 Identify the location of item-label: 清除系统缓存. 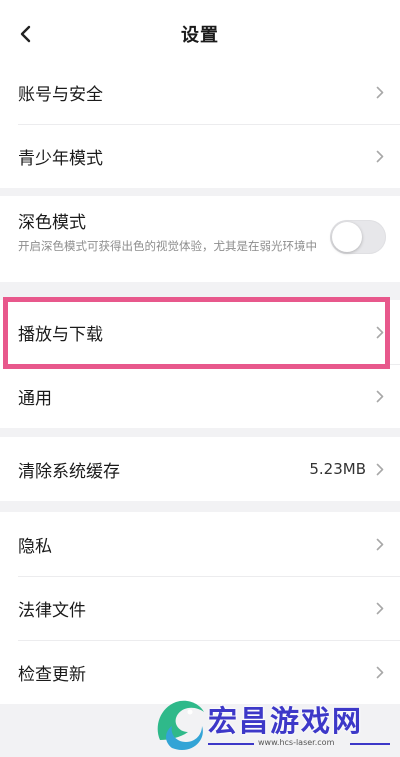
(69, 471).